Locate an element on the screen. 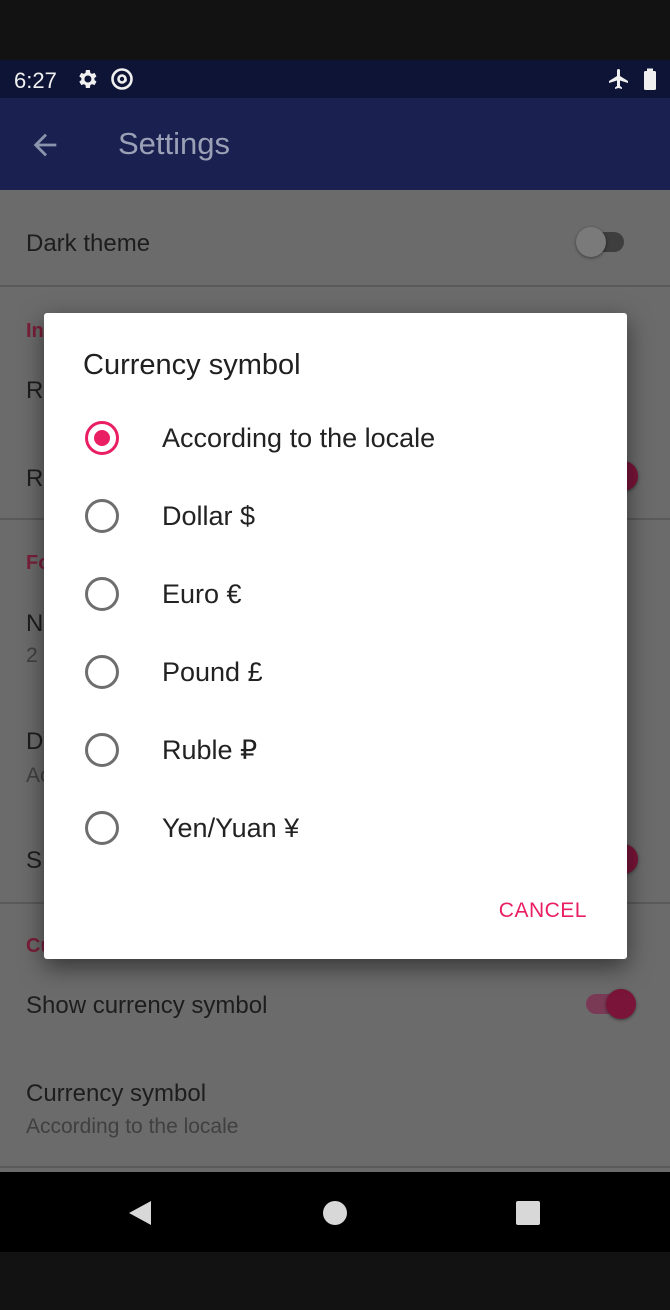 Image resolution: width=670 pixels, height=1310 pixels. row-d-title: D is located at coordinates (34, 742).